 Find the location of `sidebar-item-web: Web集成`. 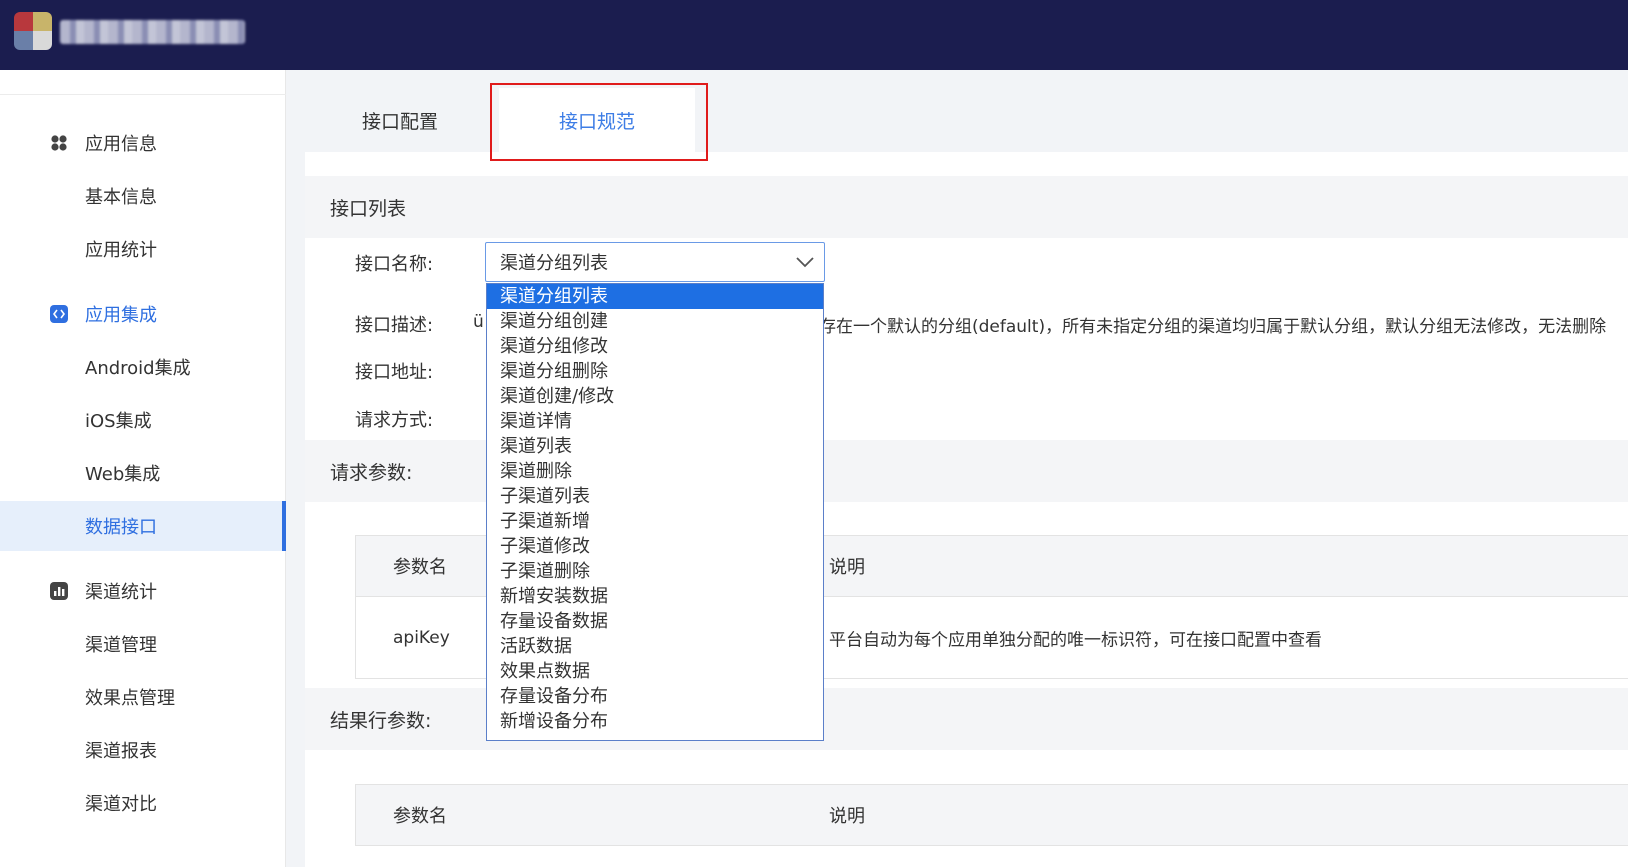

sidebar-item-web: Web集成 is located at coordinates (143, 473).